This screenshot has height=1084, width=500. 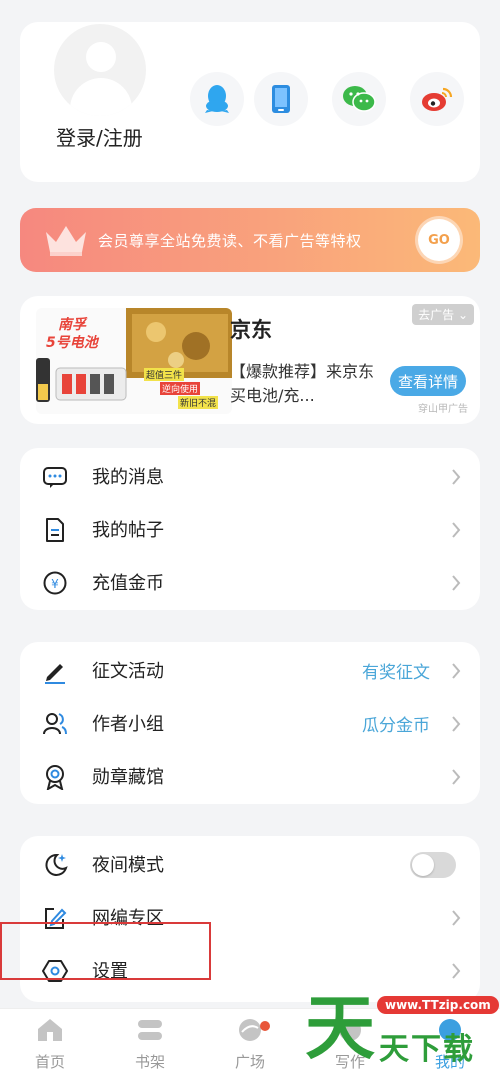 I want to click on coin-icon: ¥, so click(x=55, y=583).